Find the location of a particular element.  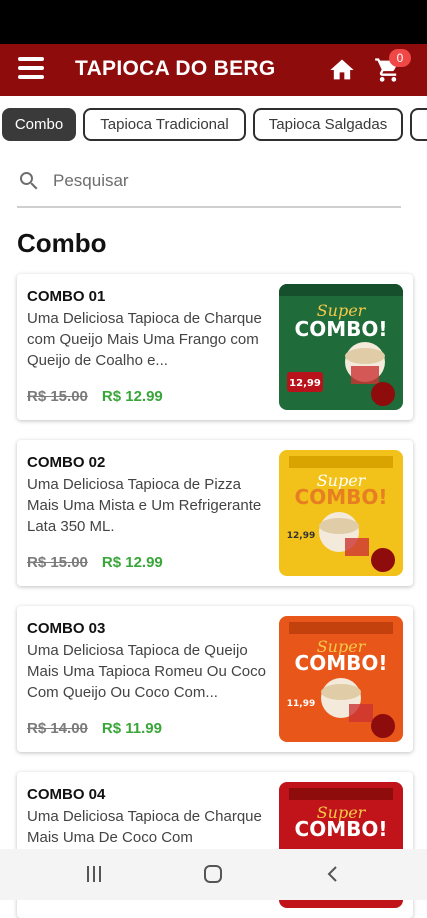

status-bar is located at coordinates (213, 22).